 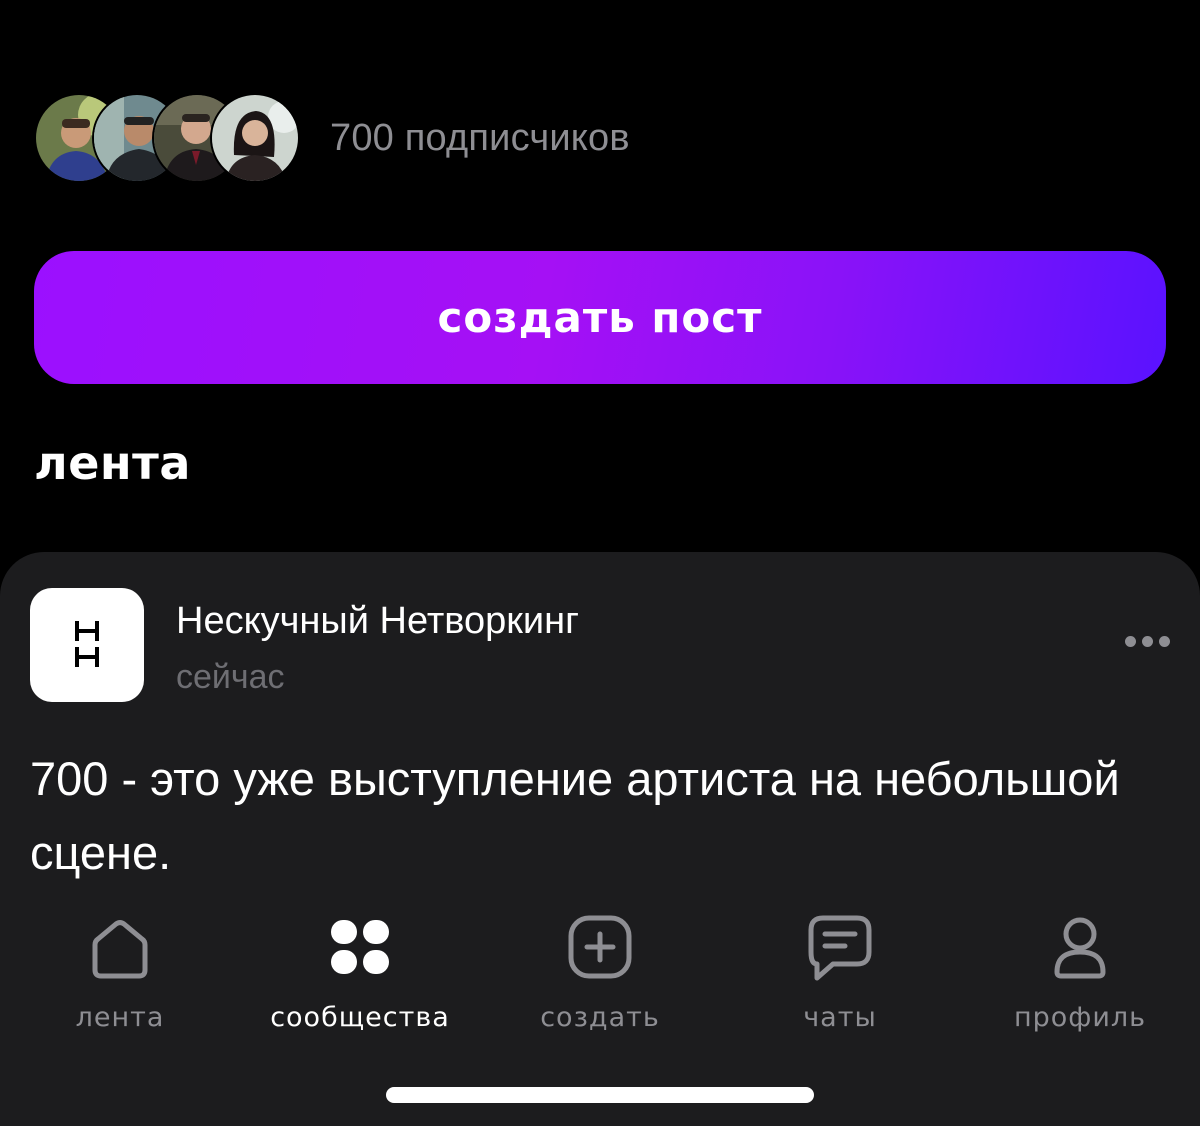 I want to click on bottom-nav: лента сообщества создать чаты профиль, so click(x=600, y=982).